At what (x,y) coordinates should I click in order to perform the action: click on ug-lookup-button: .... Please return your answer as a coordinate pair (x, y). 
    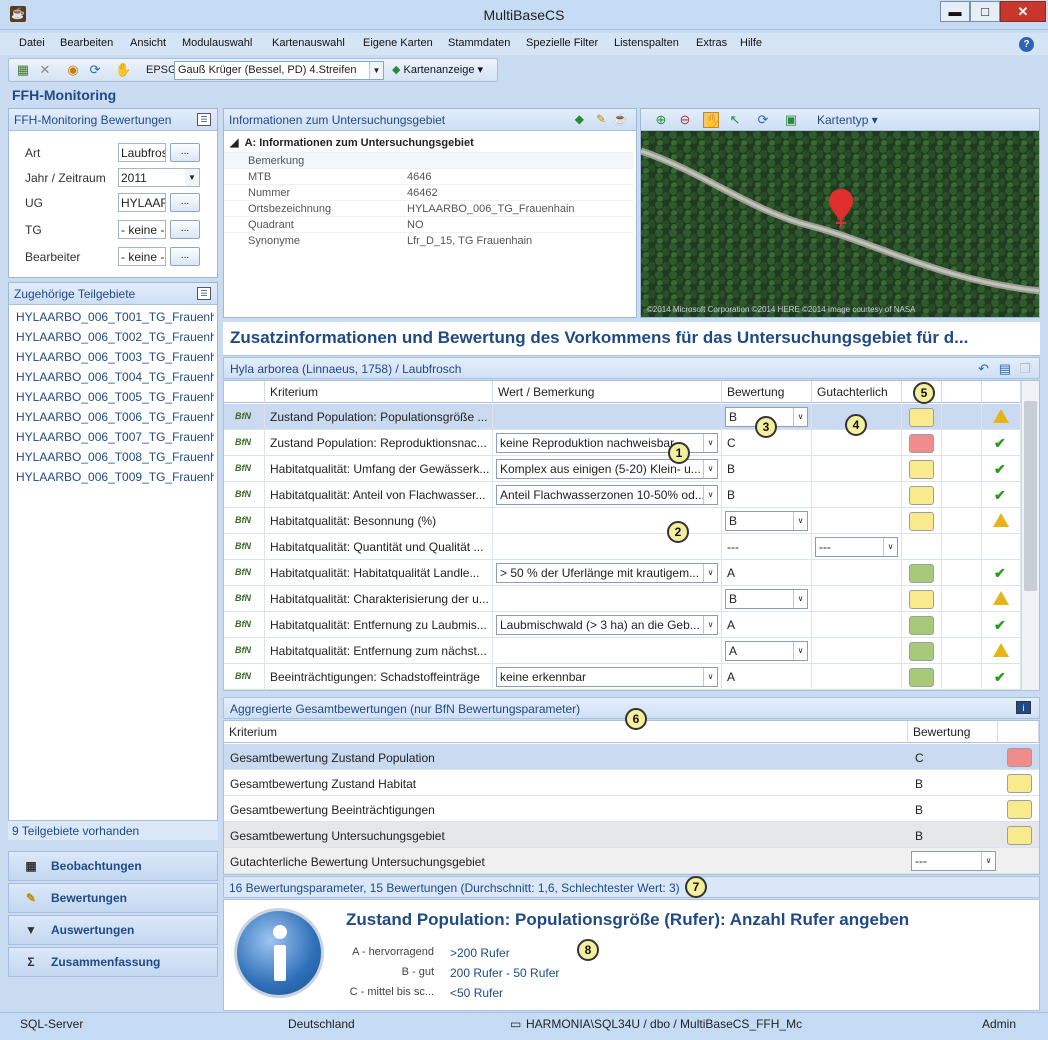
    Looking at the image, I should click on (185, 202).